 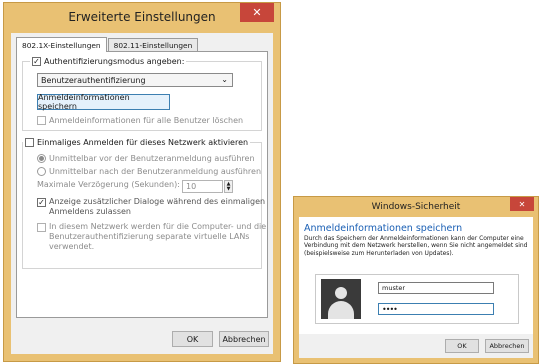 I want to click on avatar-body, so click(x=341, y=310).